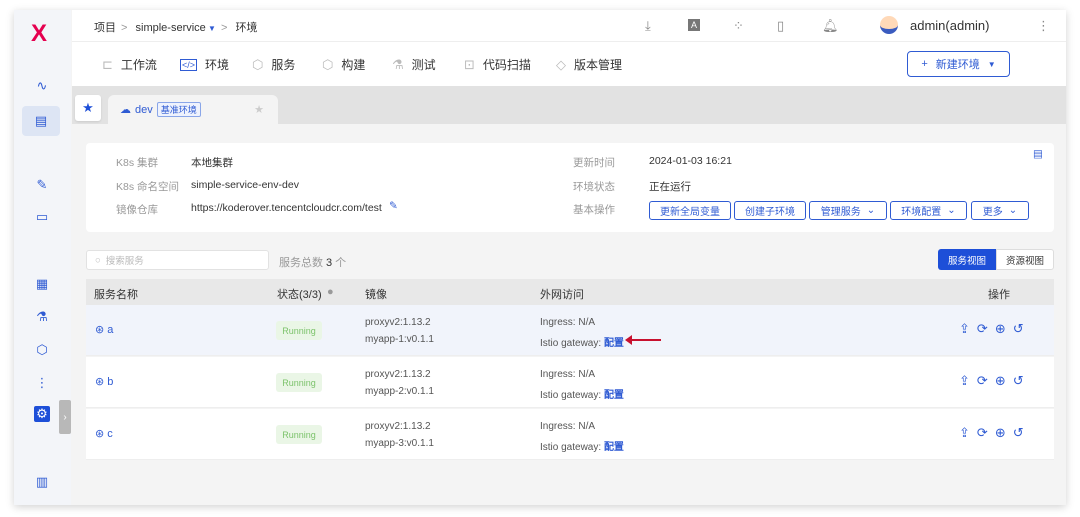 This screenshot has height=517, width=1080. I want to click on document-icon: ▤, so click(1038, 154).